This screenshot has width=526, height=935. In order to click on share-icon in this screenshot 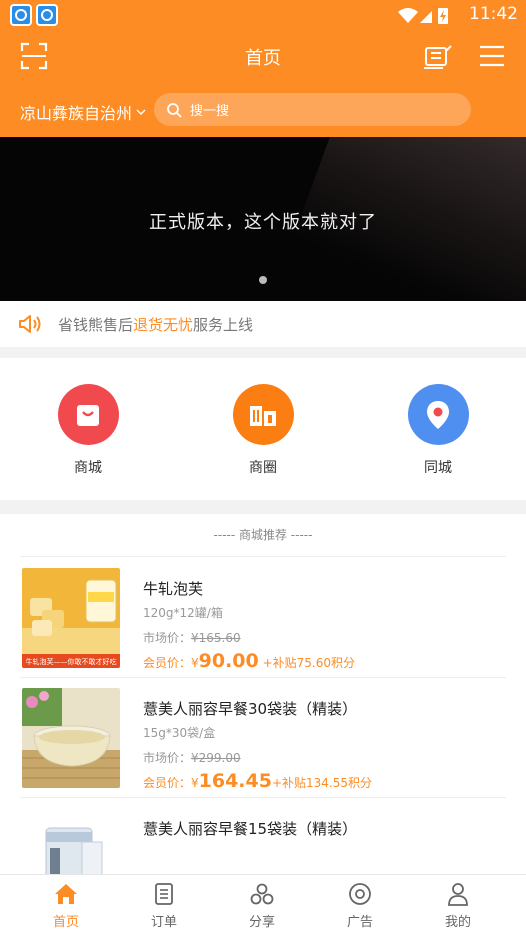, I will do `click(262, 894)`.